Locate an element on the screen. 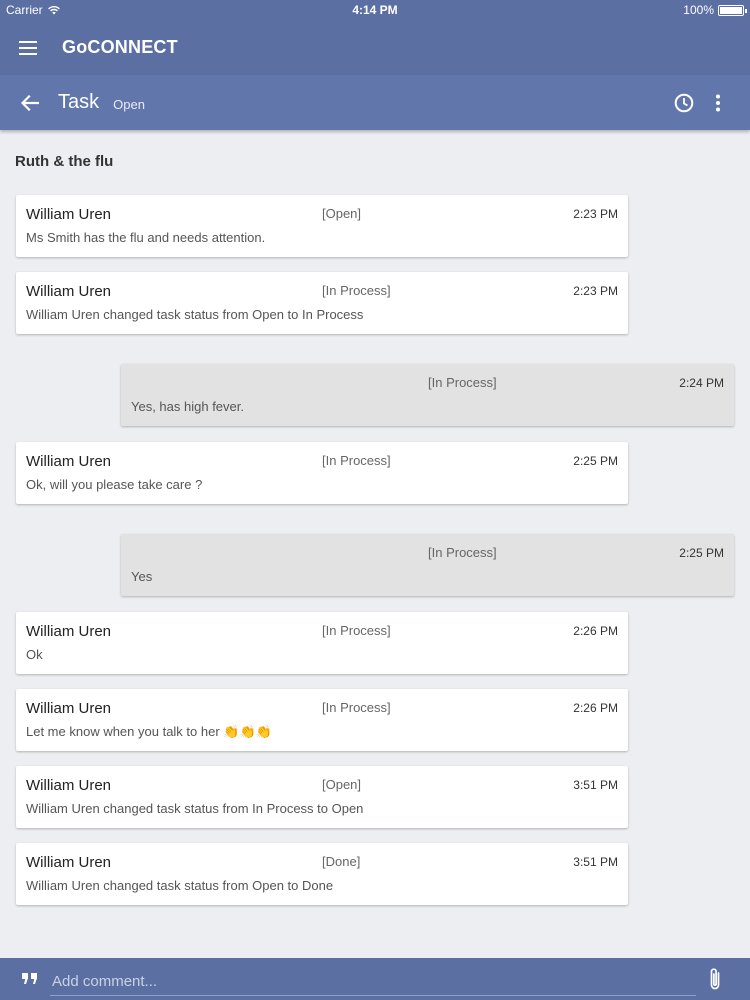 The width and height of the screenshot is (750, 1000). task-actions is located at coordinates (708, 102).